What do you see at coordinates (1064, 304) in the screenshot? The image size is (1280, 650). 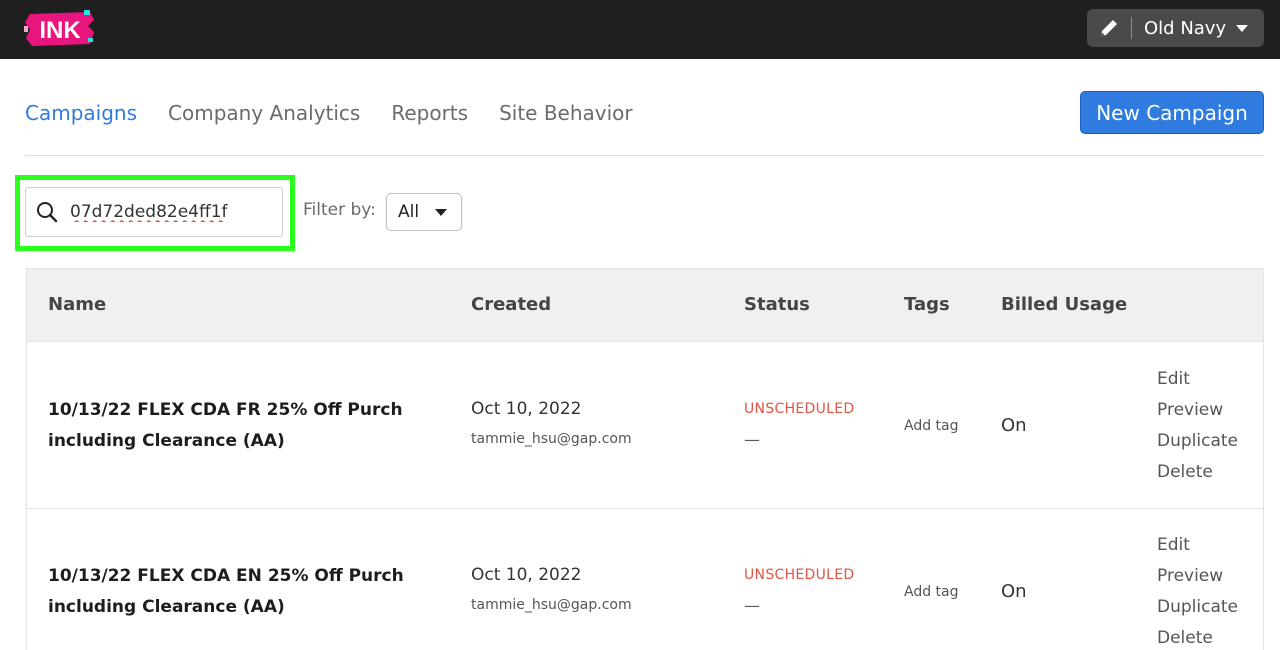 I see `column-header-billed-usage: Billed Usage` at bounding box center [1064, 304].